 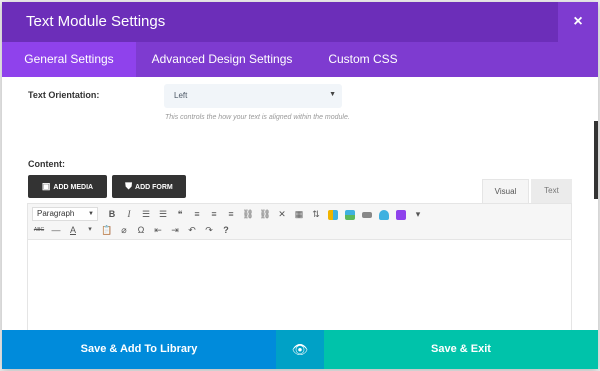 What do you see at coordinates (197, 214) in the screenshot?
I see `align-left-icon: ≡` at bounding box center [197, 214].